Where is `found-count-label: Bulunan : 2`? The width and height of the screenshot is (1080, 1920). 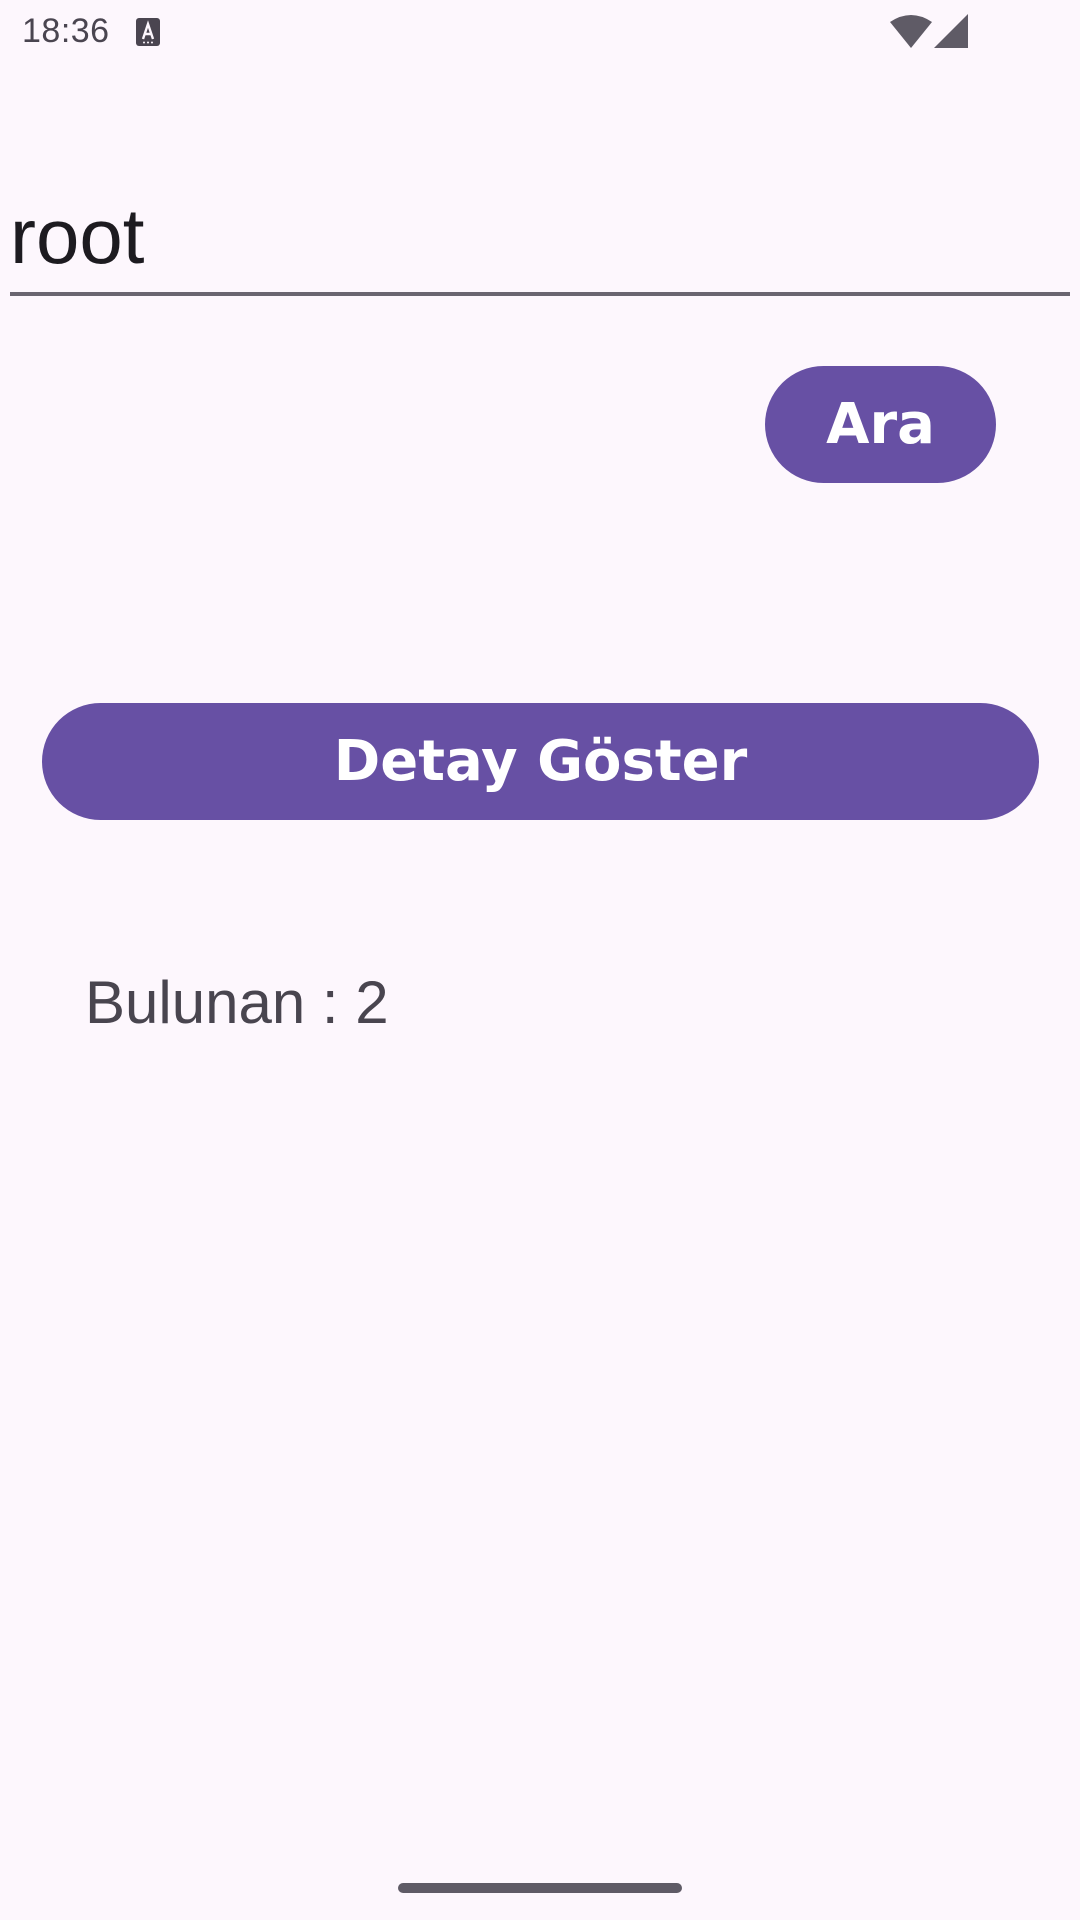 found-count-label: Bulunan : 2 is located at coordinates (237, 1002).